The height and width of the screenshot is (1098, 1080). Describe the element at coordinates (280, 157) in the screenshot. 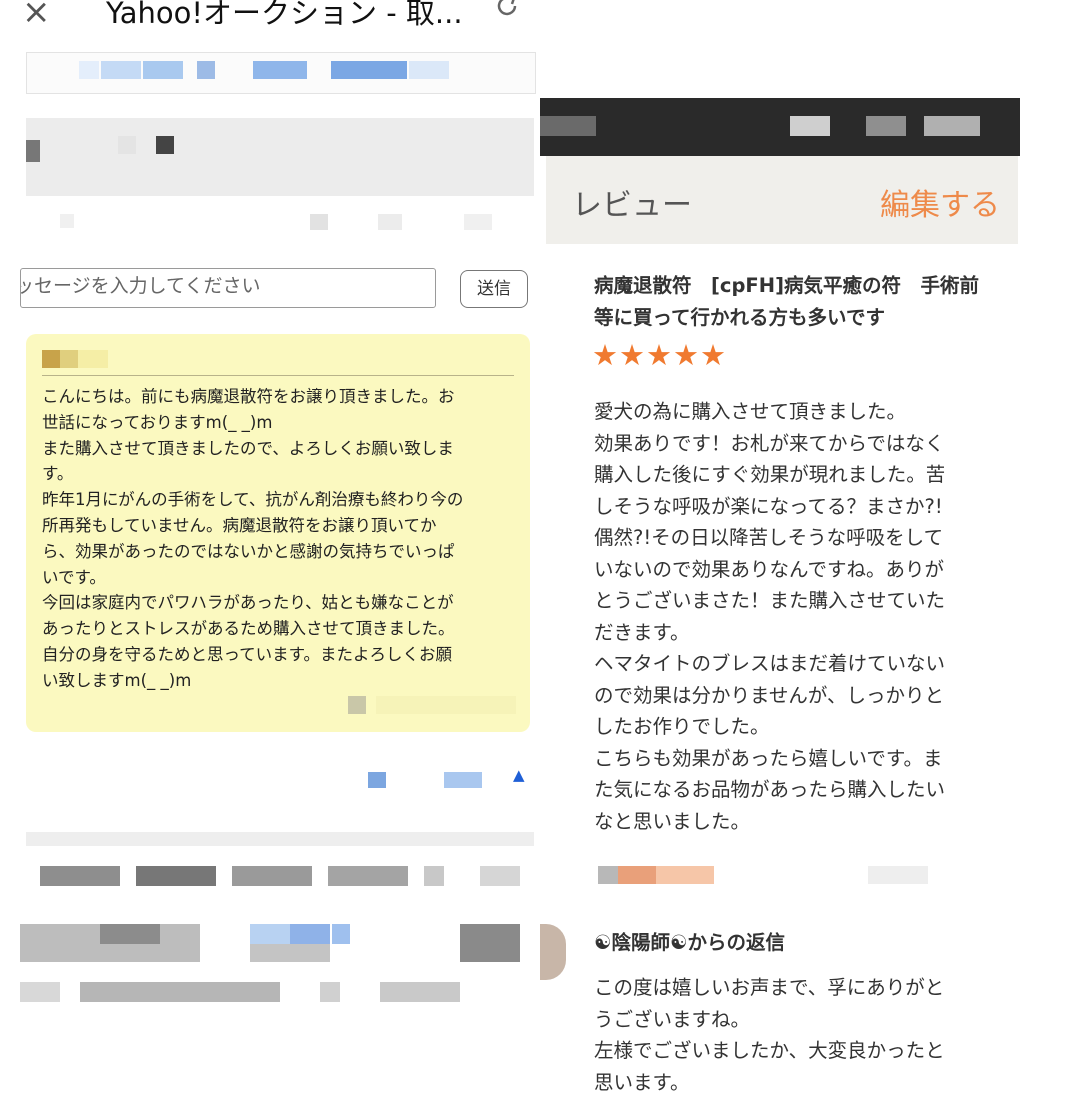

I see `user-header-pixelated` at that location.